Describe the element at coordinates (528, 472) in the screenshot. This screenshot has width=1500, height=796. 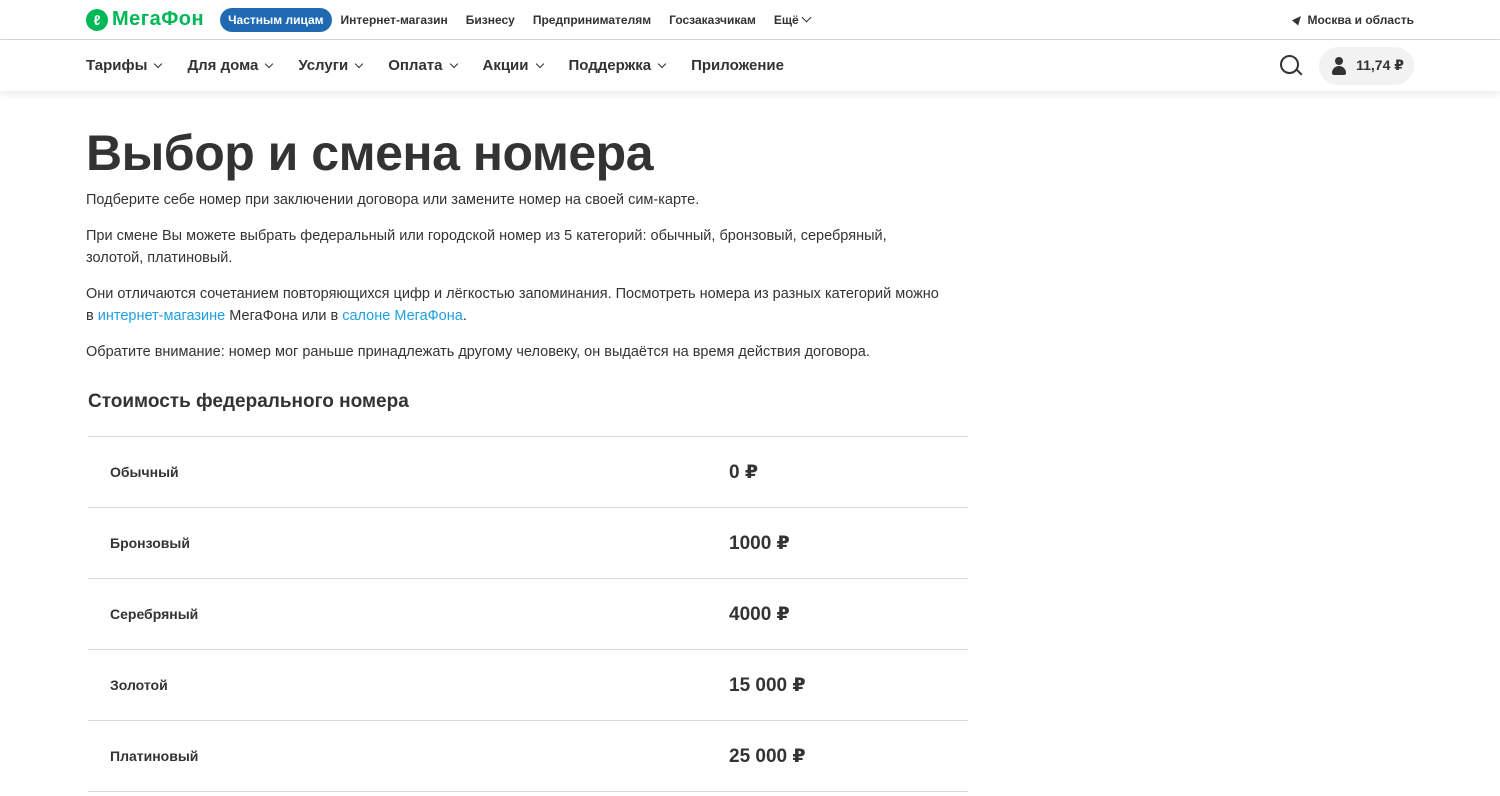
I see `price-row: Обычный 0 ₽` at that location.